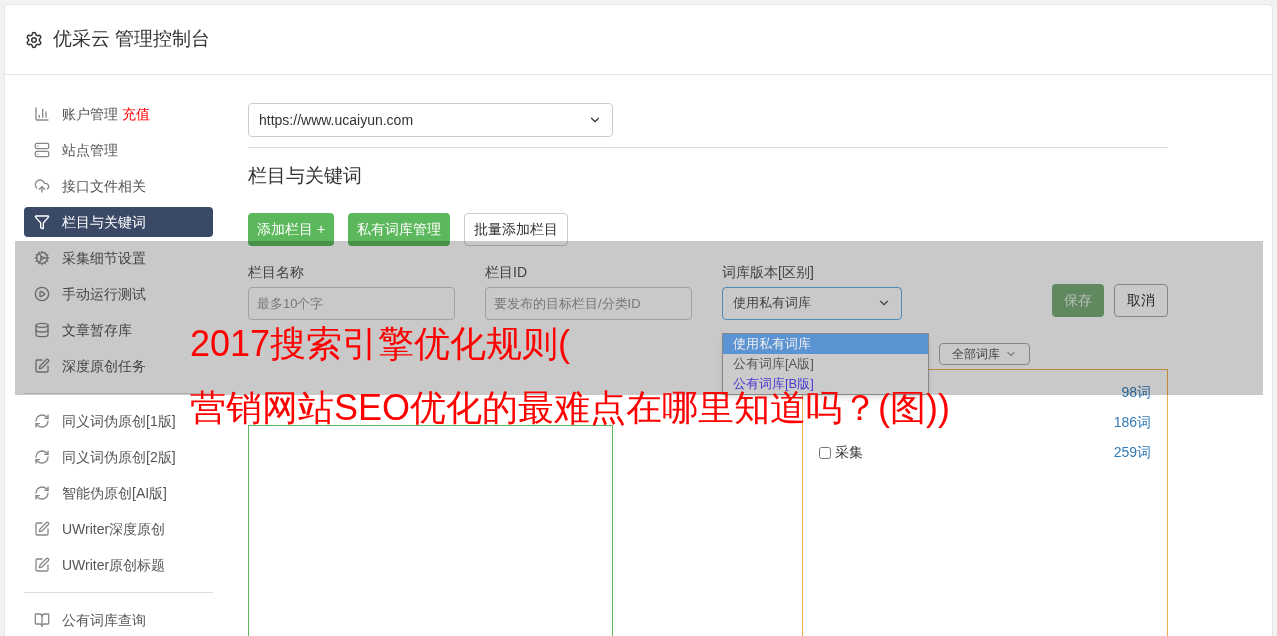 The width and height of the screenshot is (1277, 636). I want to click on section-title: 栏目与关键词, so click(305, 176).